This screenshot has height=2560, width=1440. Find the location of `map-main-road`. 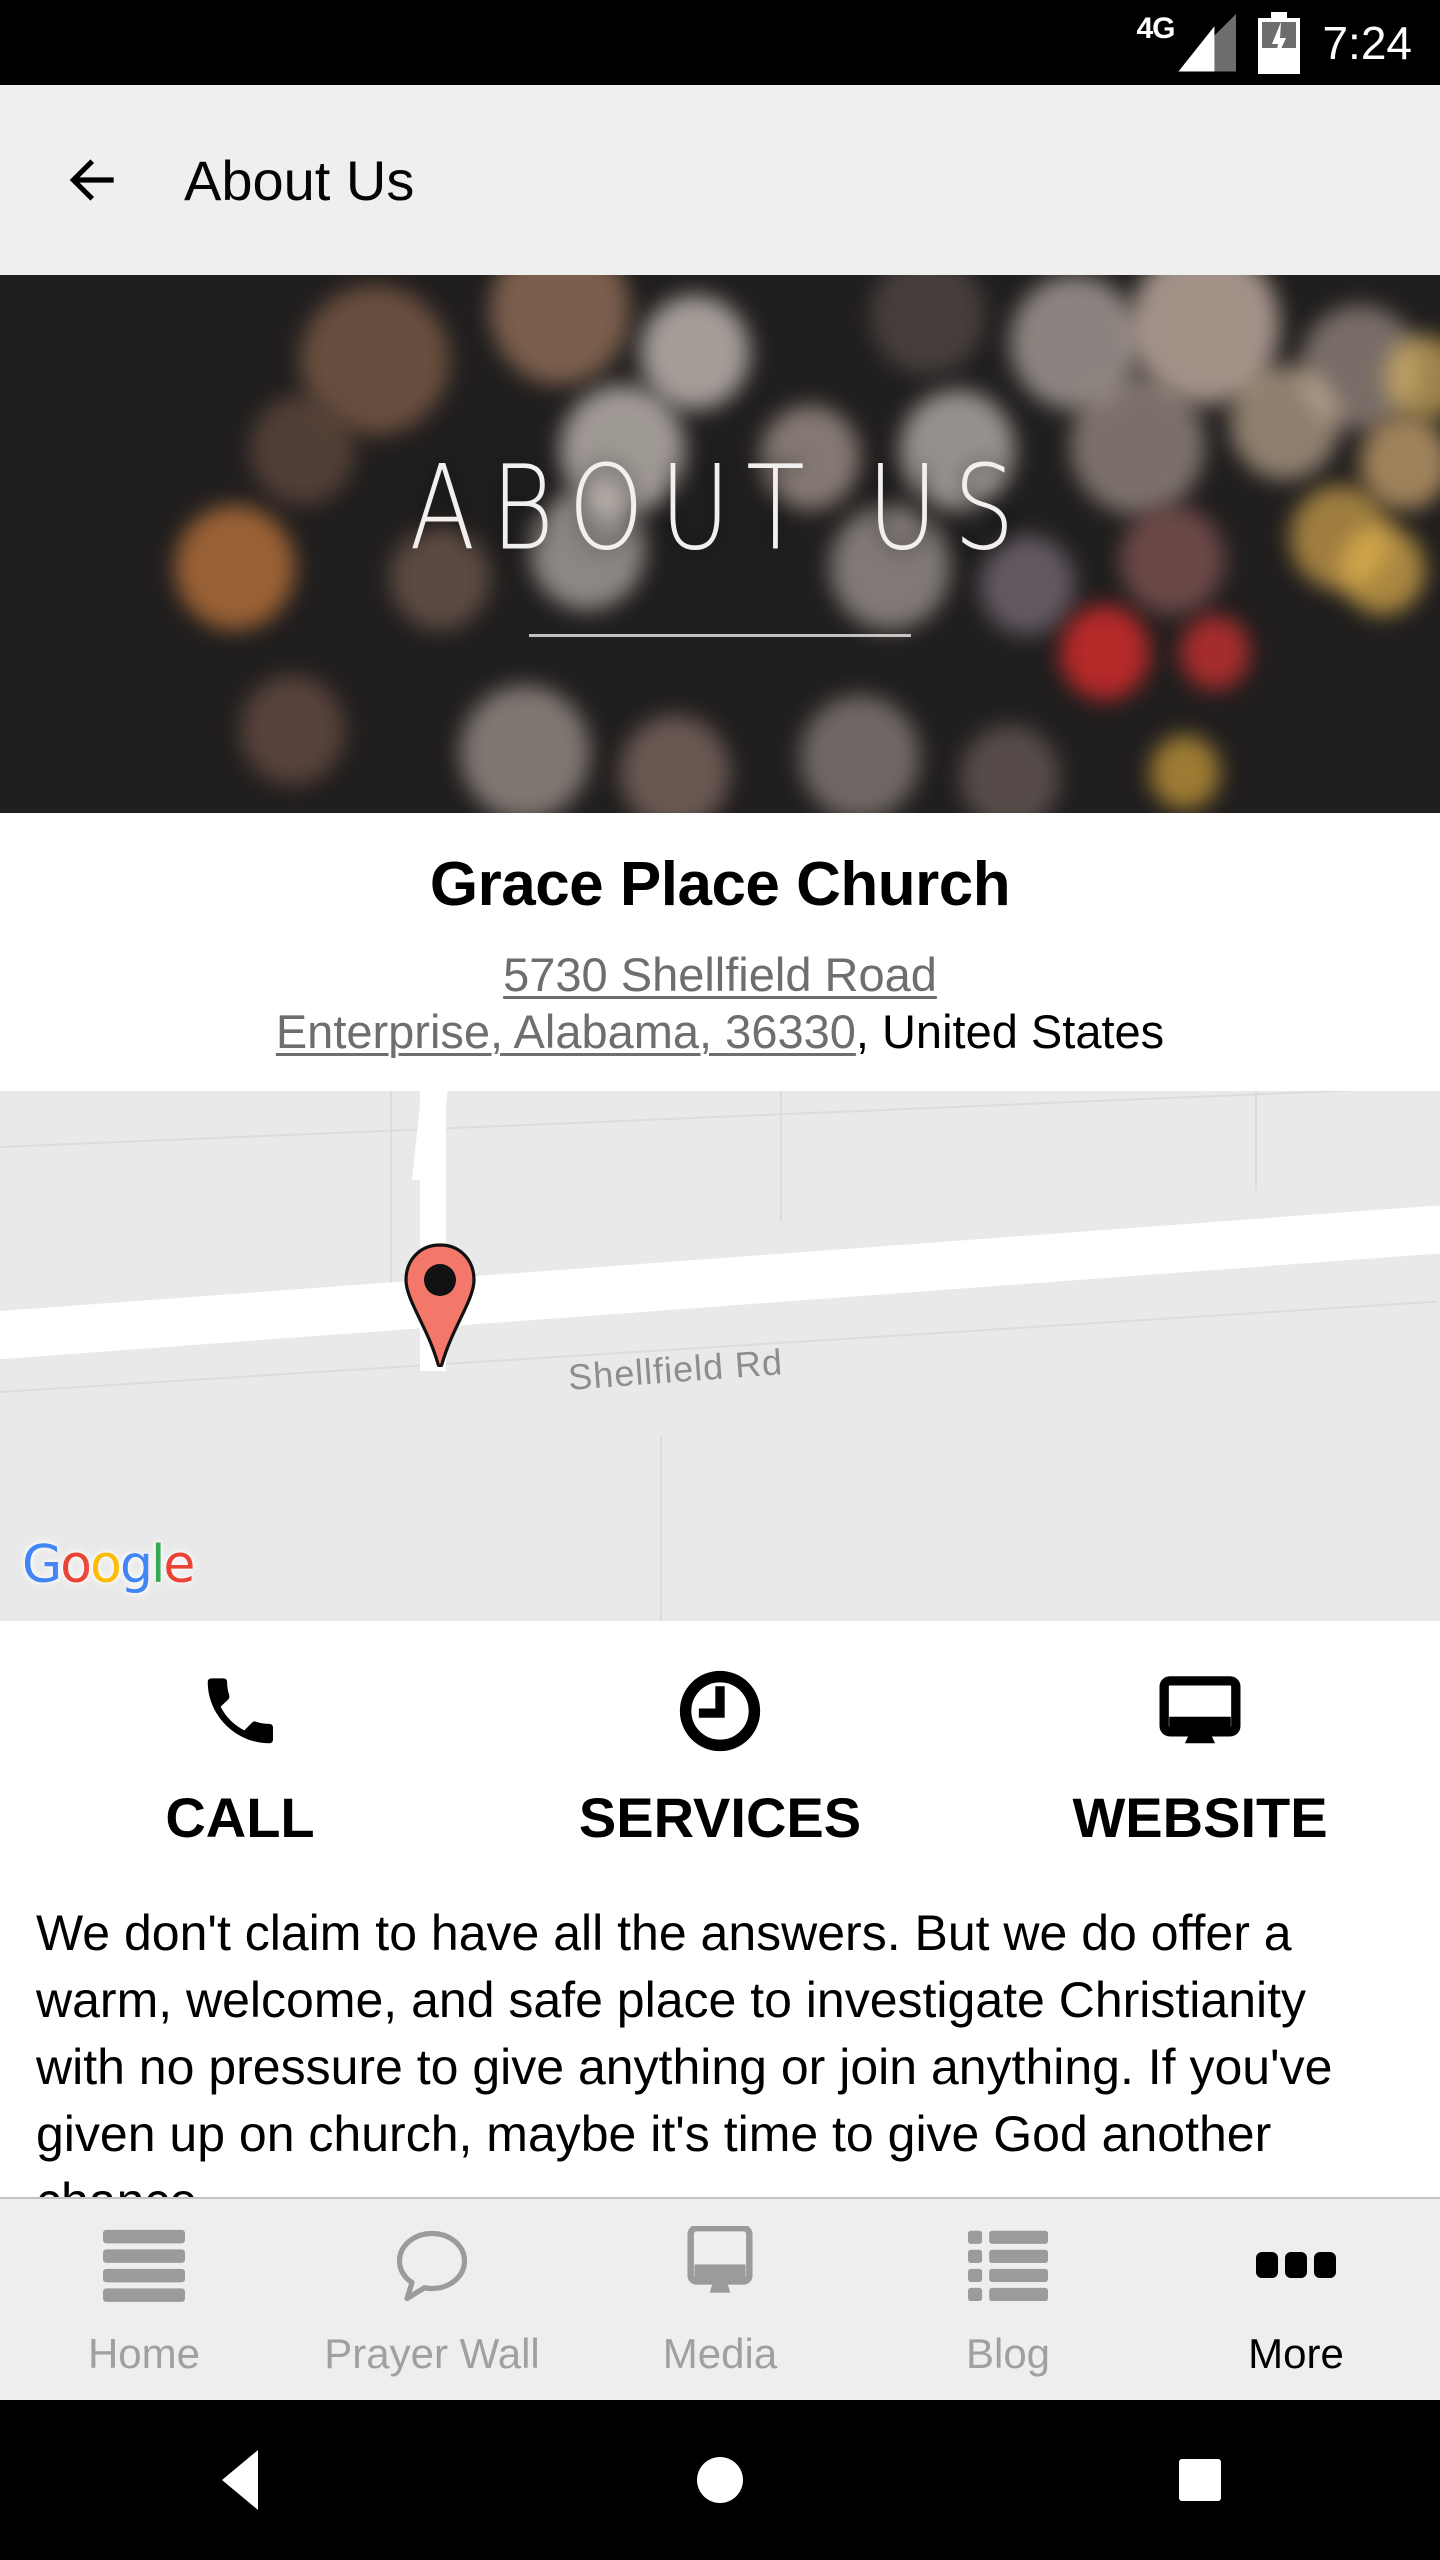

map-main-road is located at coordinates (720, 1280).